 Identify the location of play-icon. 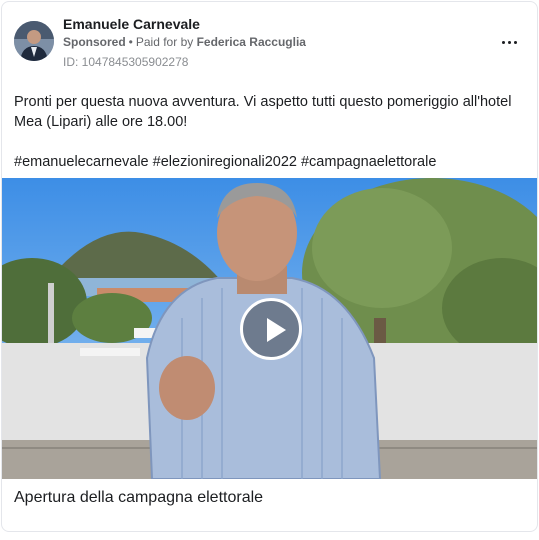
(271, 329).